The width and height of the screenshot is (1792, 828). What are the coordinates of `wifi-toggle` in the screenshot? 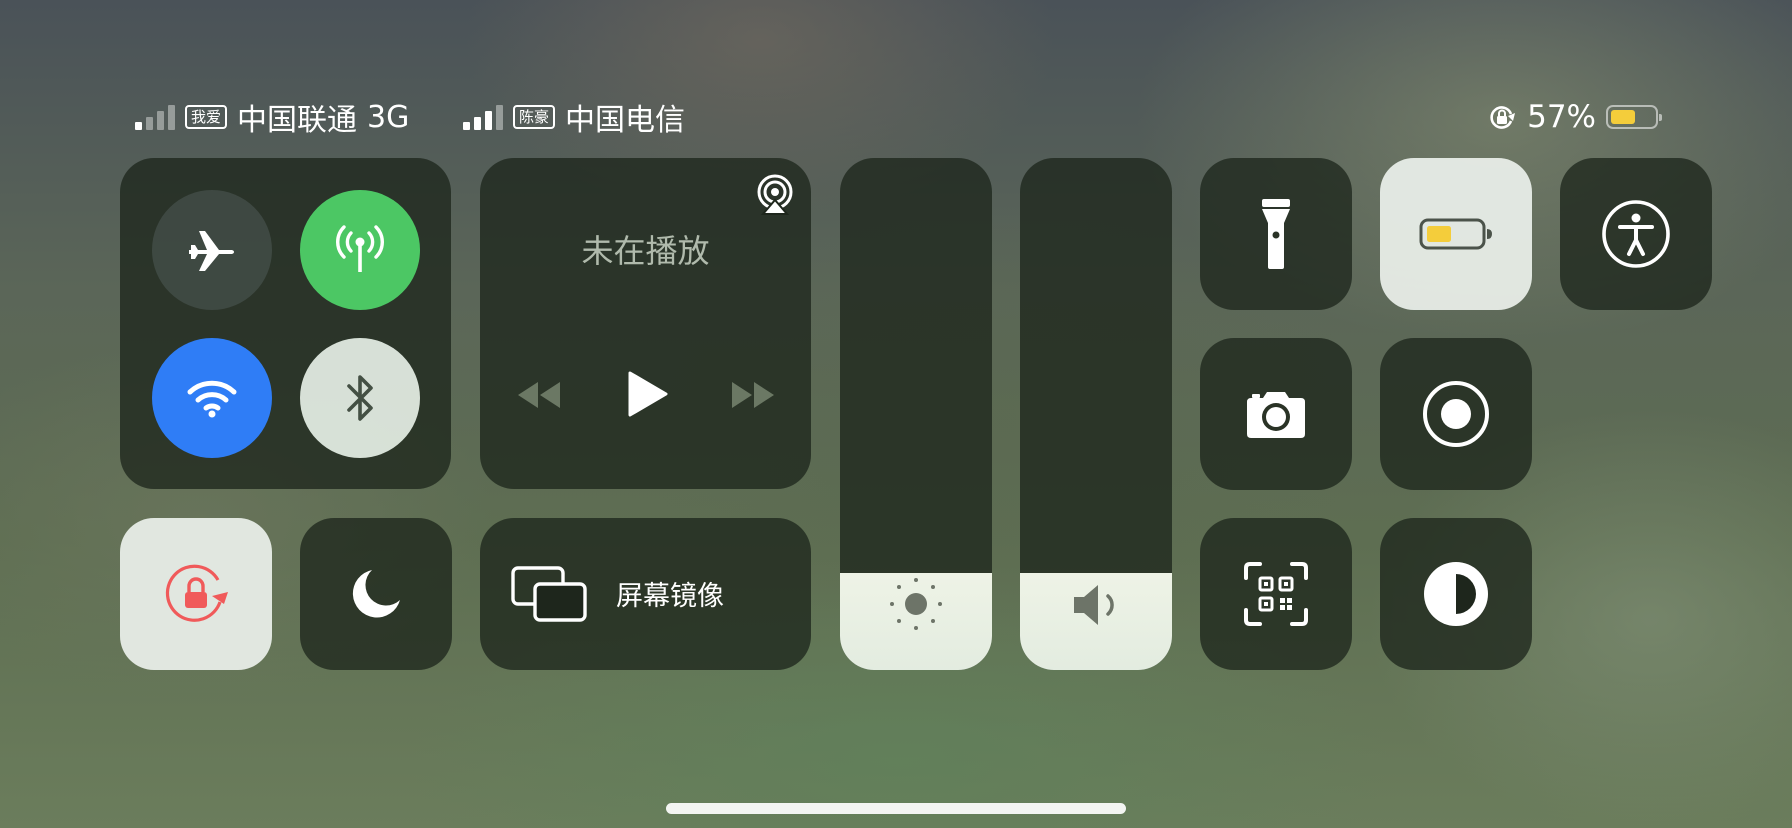 It's located at (212, 398).